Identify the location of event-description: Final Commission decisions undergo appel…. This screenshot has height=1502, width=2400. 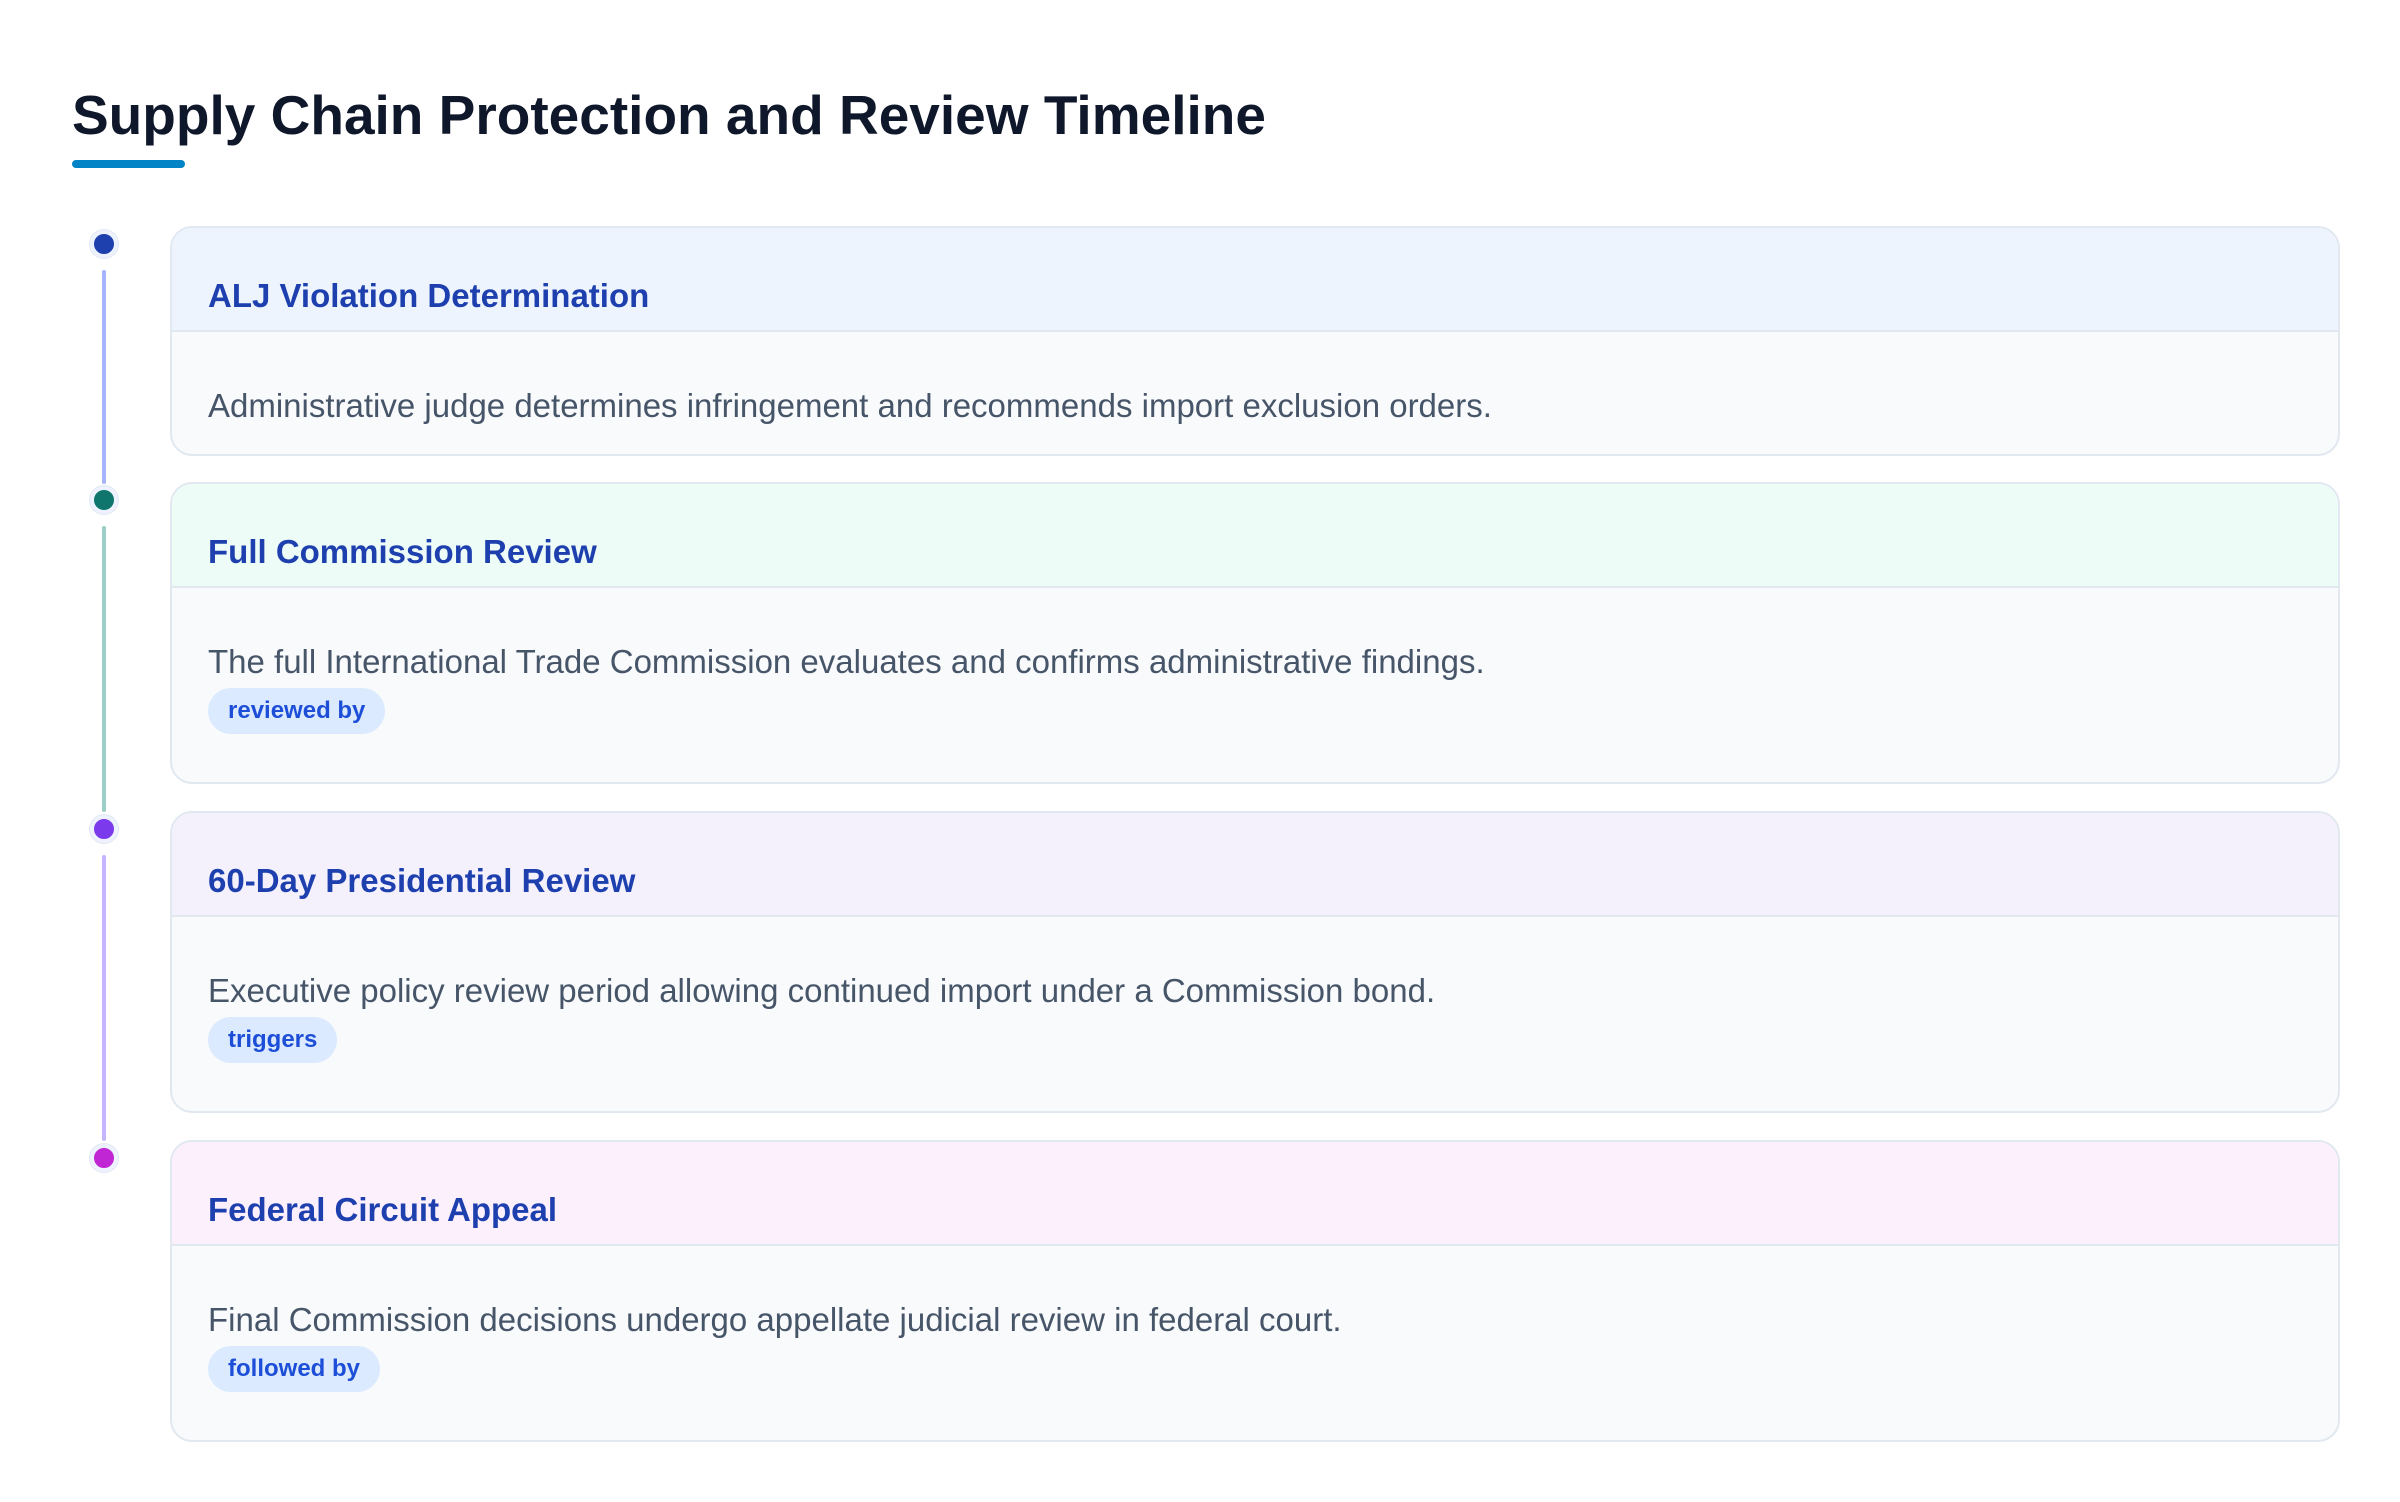
(775, 1319).